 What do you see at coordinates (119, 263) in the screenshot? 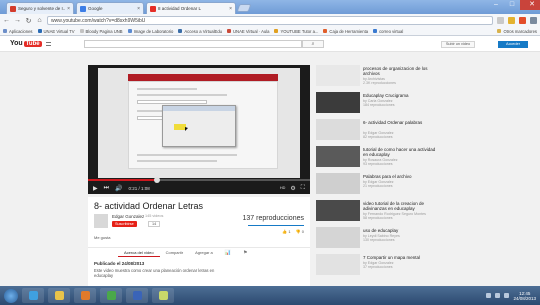
I see `publish-date: Publicado el 24/08/2013` at bounding box center [119, 263].